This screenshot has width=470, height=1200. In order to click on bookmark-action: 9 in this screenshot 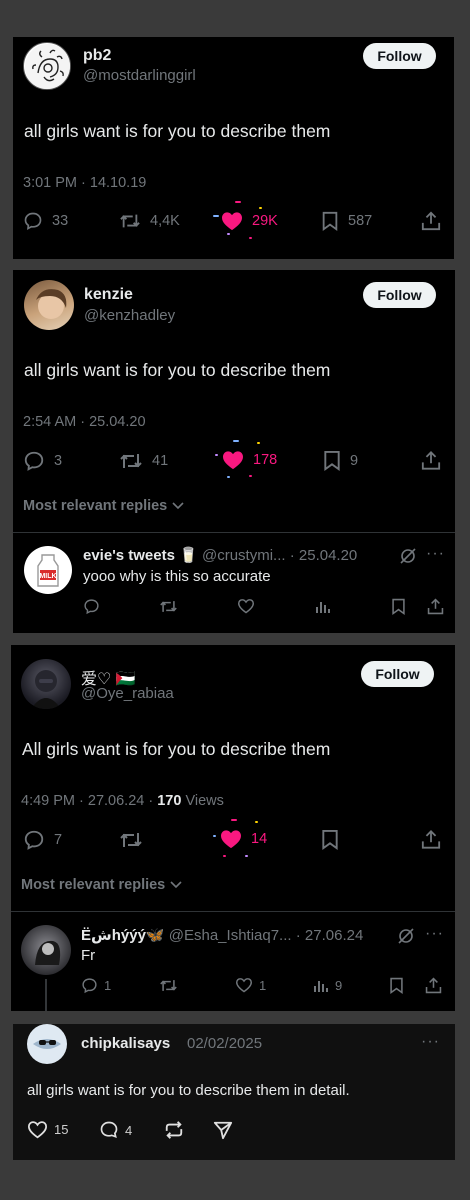, I will do `click(340, 460)`.